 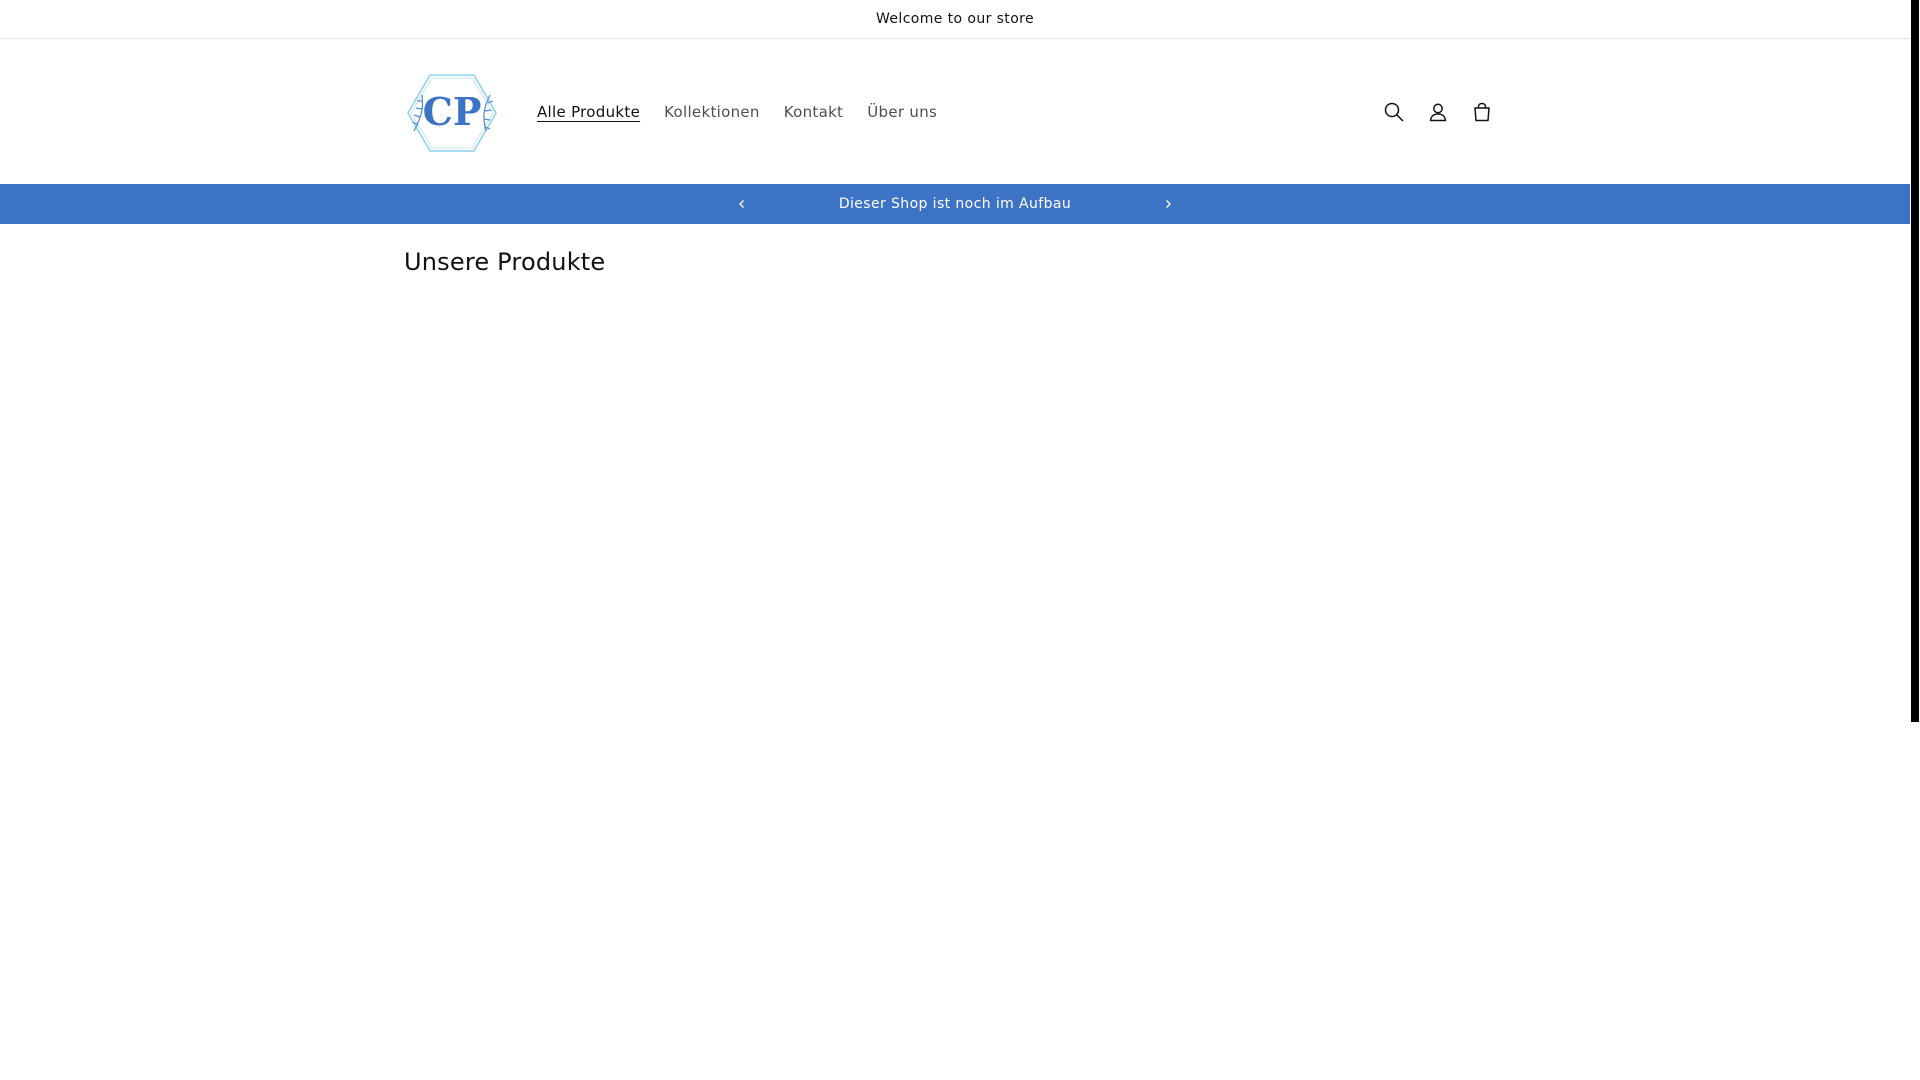 I want to click on announcement-text: Dieser Shop ist noch im Aufbau, so click(x=955, y=204).